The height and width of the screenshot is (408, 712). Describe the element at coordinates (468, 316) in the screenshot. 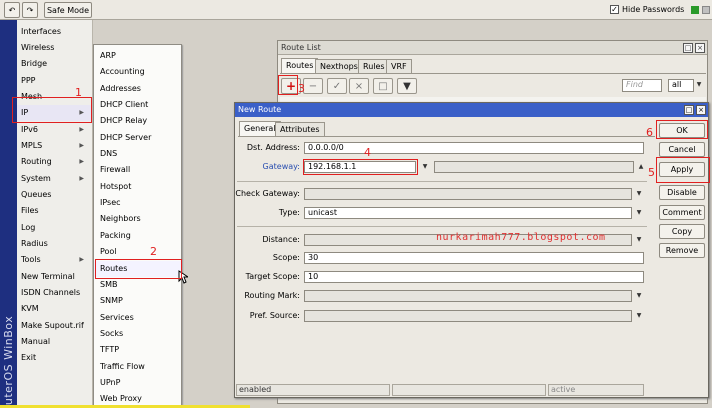

I see `pref-source-select` at that location.